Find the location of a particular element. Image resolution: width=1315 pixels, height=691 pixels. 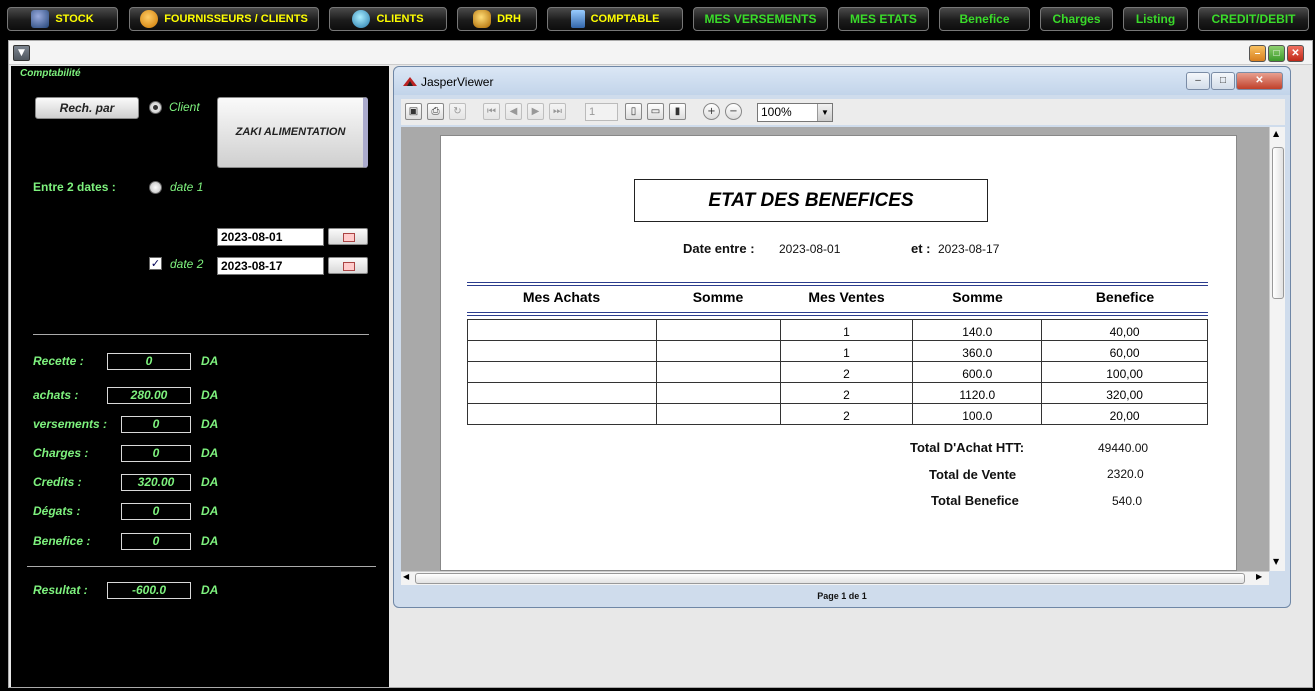

recette-value: 0 is located at coordinates (149, 361).